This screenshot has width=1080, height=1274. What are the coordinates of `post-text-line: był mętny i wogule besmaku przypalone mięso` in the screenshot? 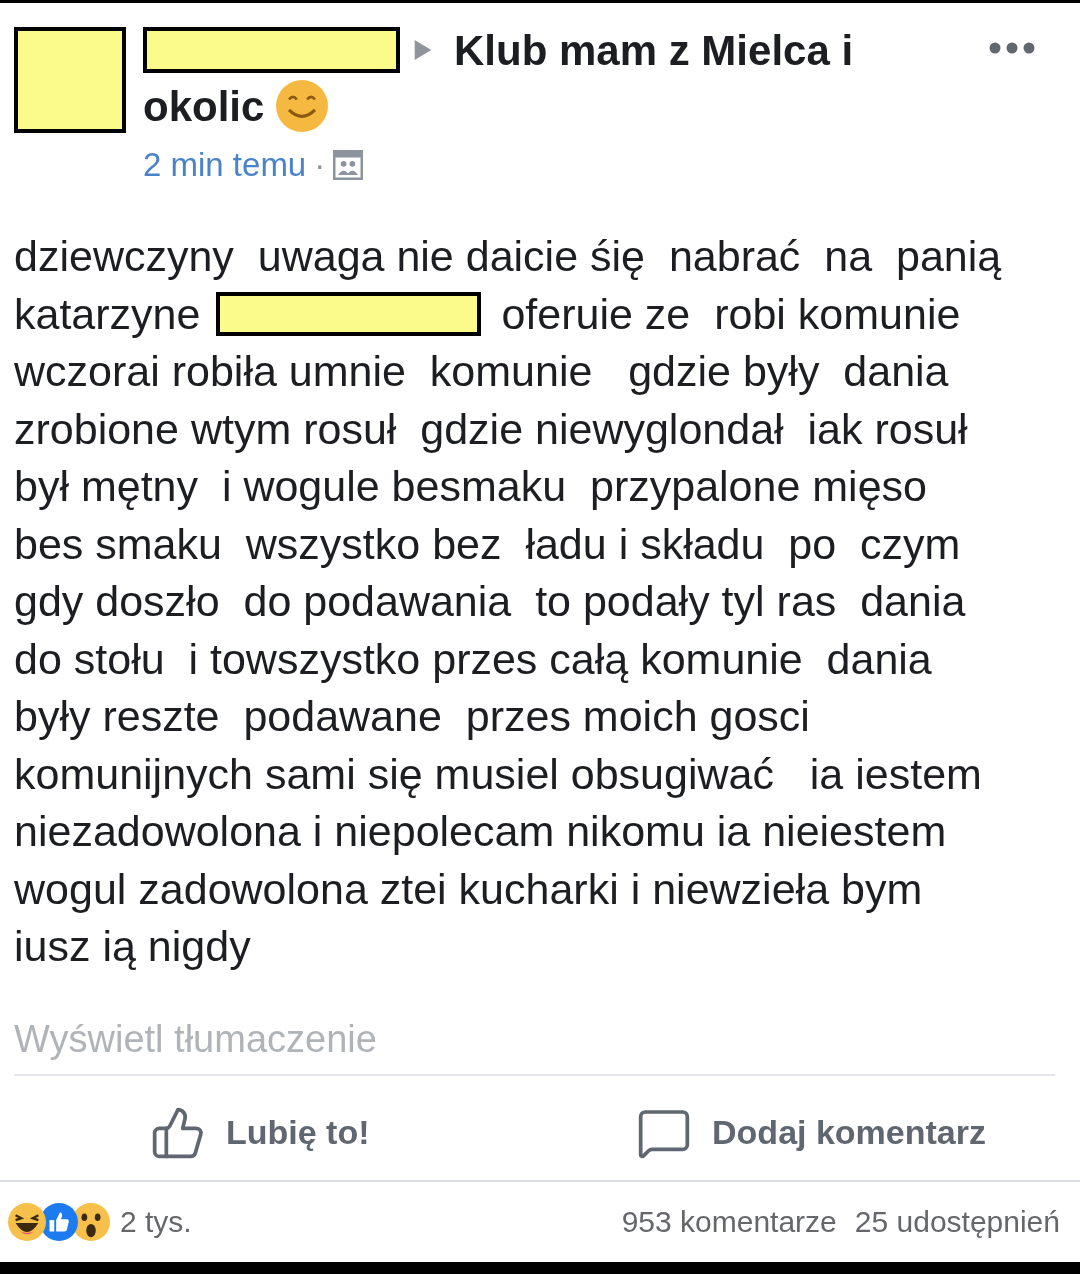 It's located at (470, 486).